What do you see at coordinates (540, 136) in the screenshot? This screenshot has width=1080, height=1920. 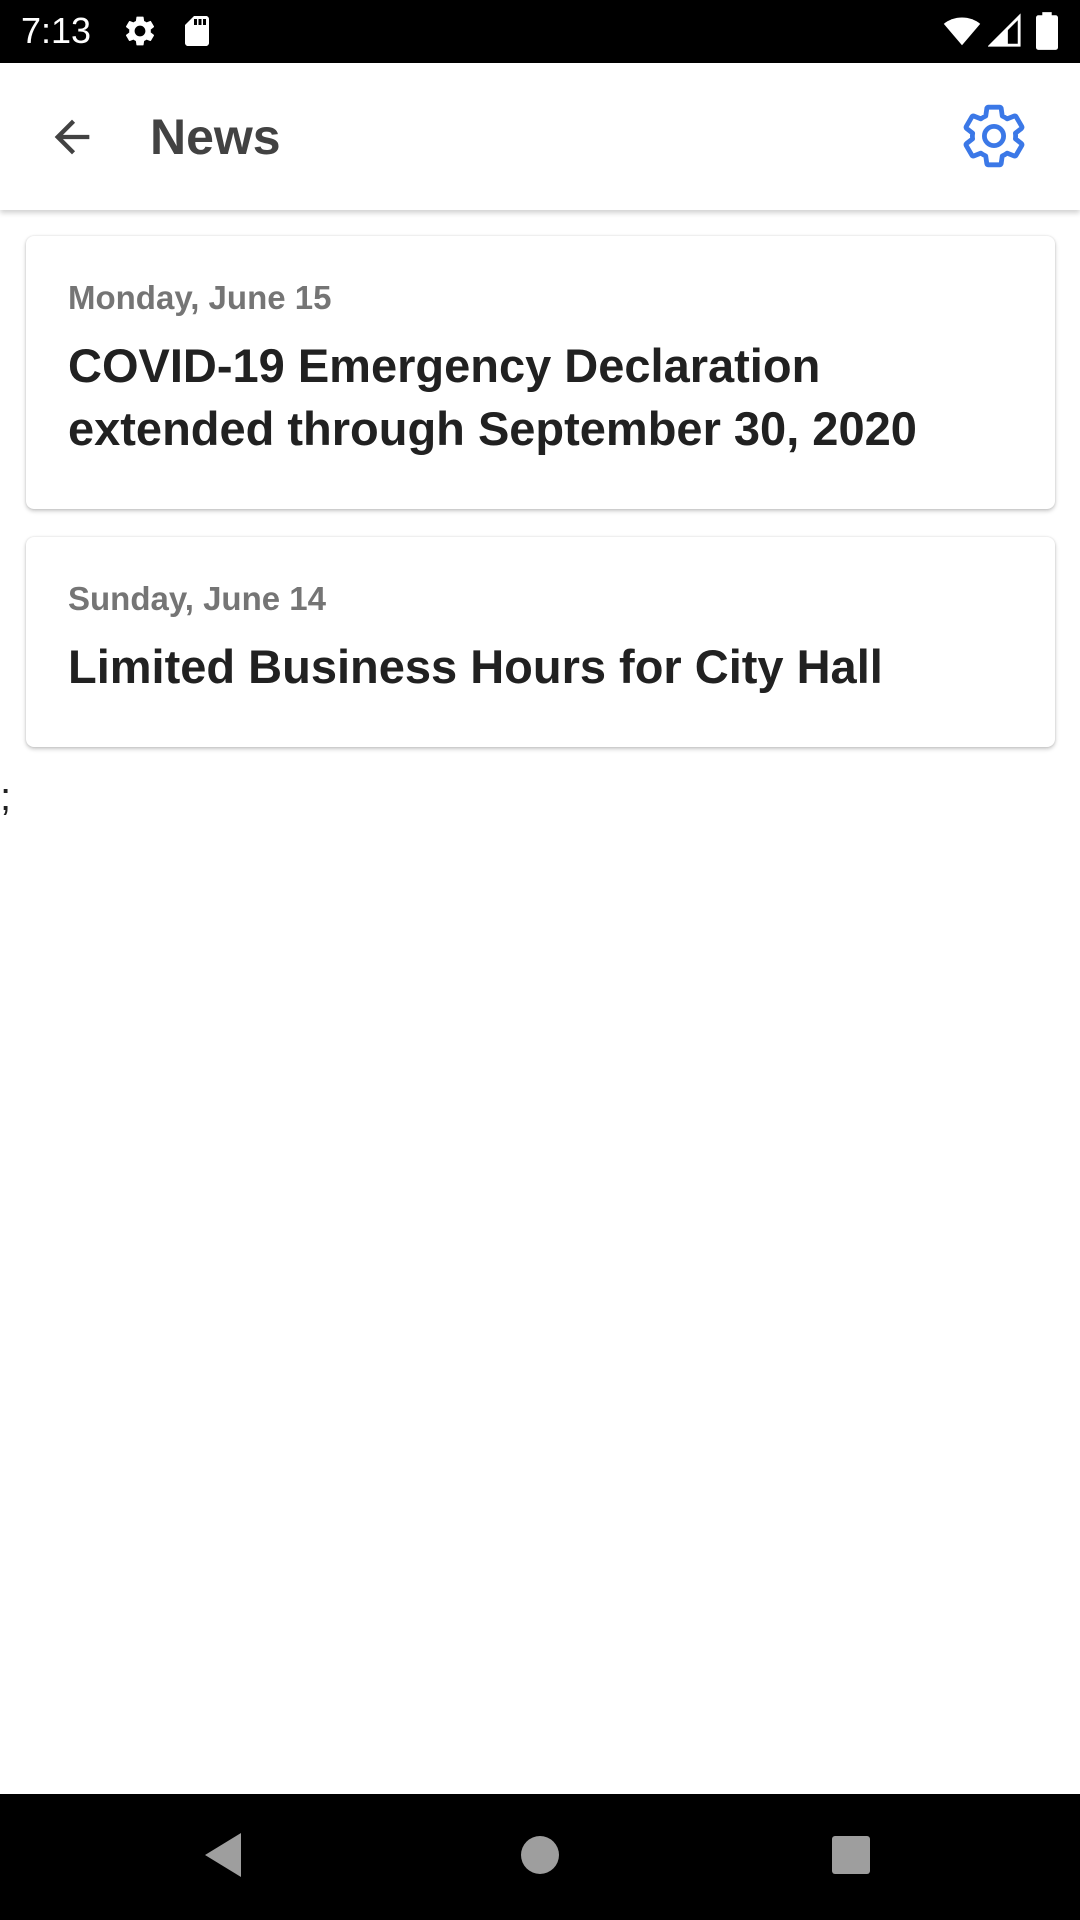 I see `app-bar: News` at bounding box center [540, 136].